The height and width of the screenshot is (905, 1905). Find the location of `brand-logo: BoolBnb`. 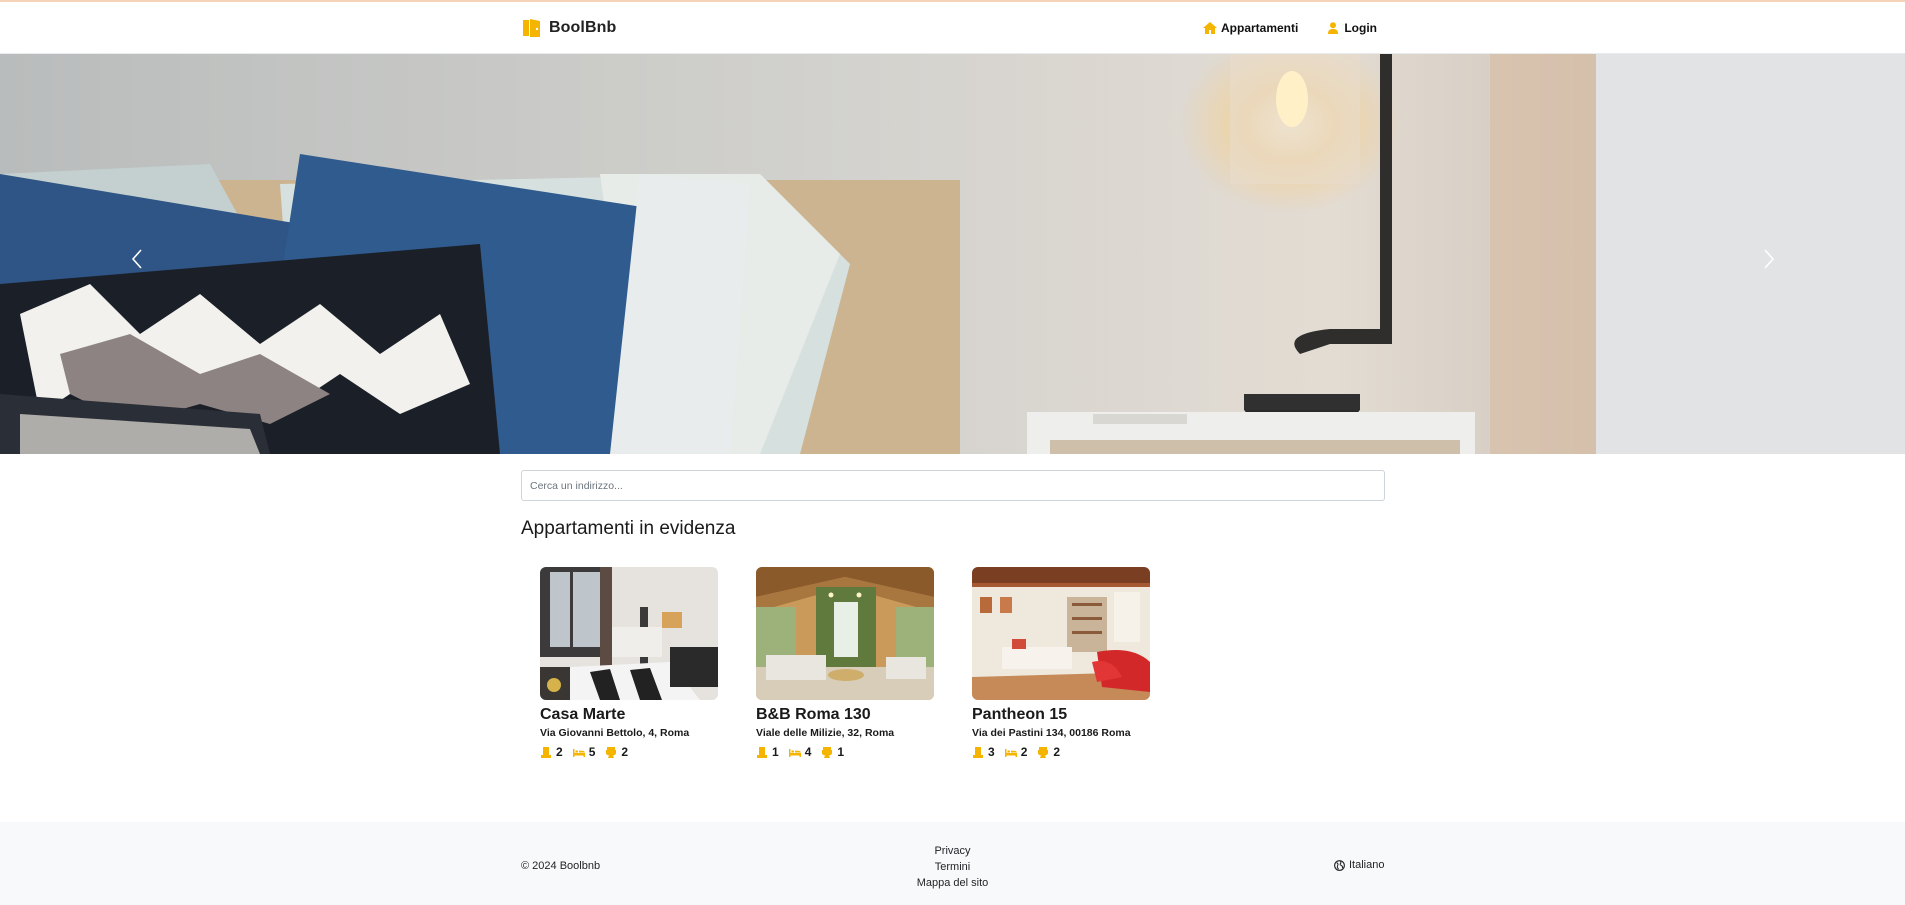

brand-logo: BoolBnb is located at coordinates (568, 28).